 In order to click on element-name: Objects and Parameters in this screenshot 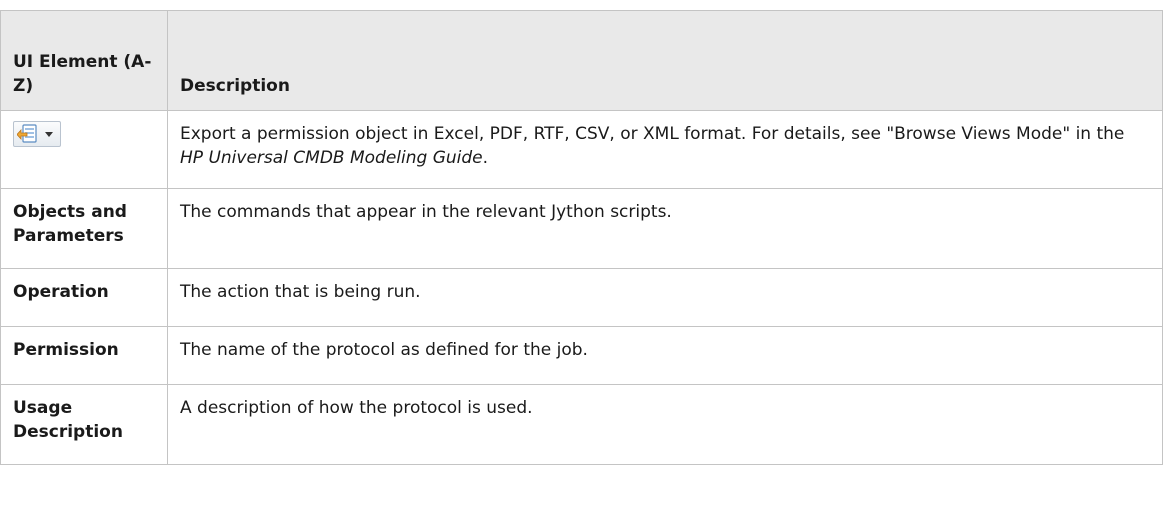, I will do `click(84, 228)`.